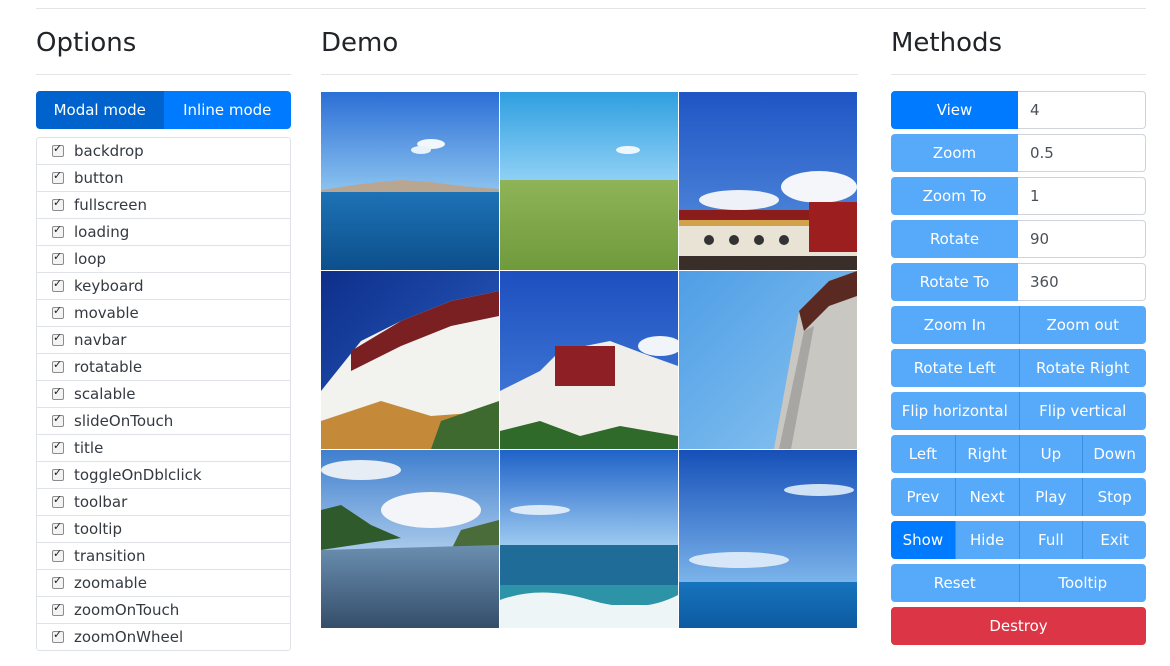 The image size is (1170, 666). What do you see at coordinates (1082, 411) in the screenshot?
I see `flip-vertical-button: Flip vertical` at bounding box center [1082, 411].